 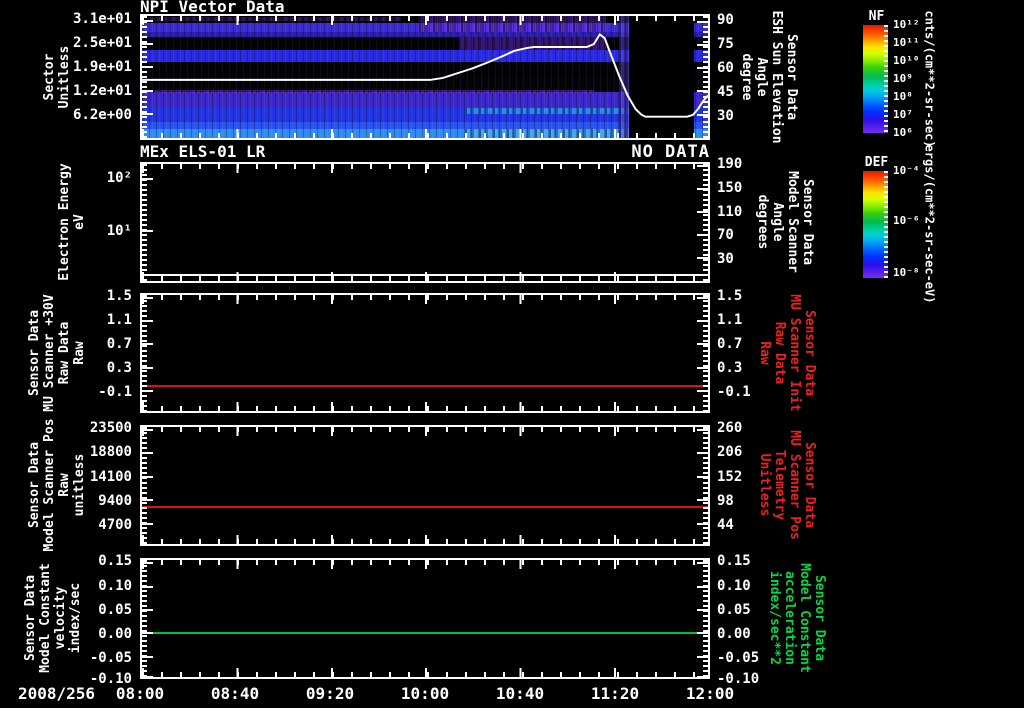 What do you see at coordinates (906, 221) in the screenshot?
I see `tick-label: 10⁻⁶` at bounding box center [906, 221].